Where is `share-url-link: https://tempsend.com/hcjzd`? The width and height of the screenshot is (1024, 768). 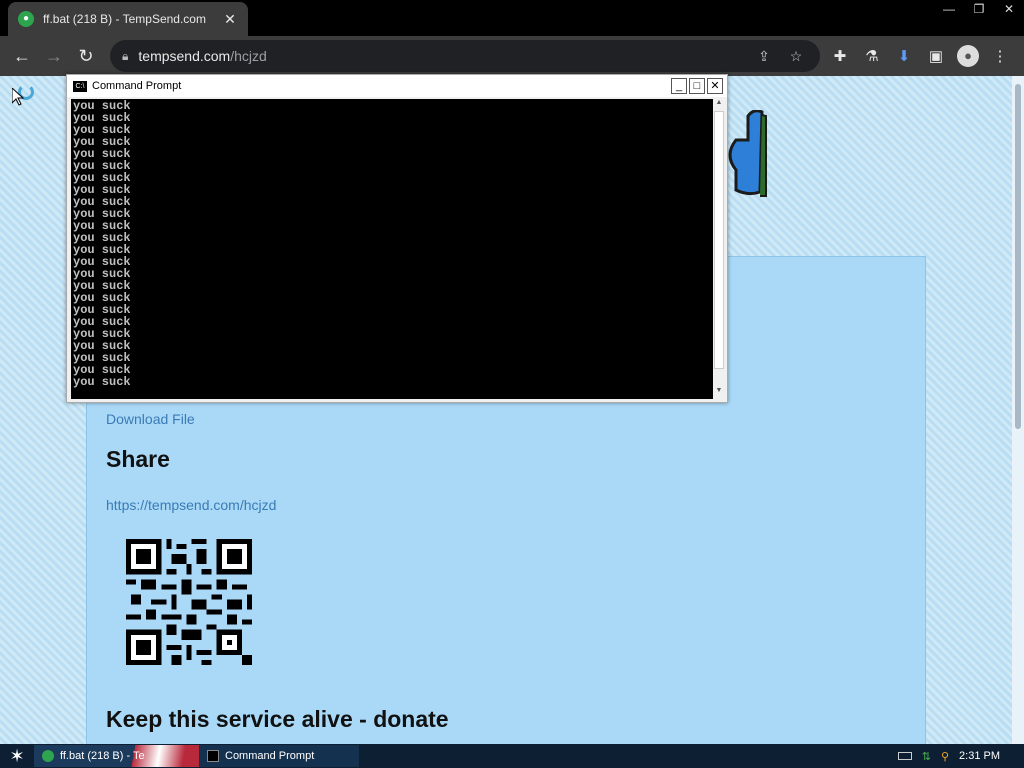 share-url-link: https://tempsend.com/hcjzd is located at coordinates (191, 505).